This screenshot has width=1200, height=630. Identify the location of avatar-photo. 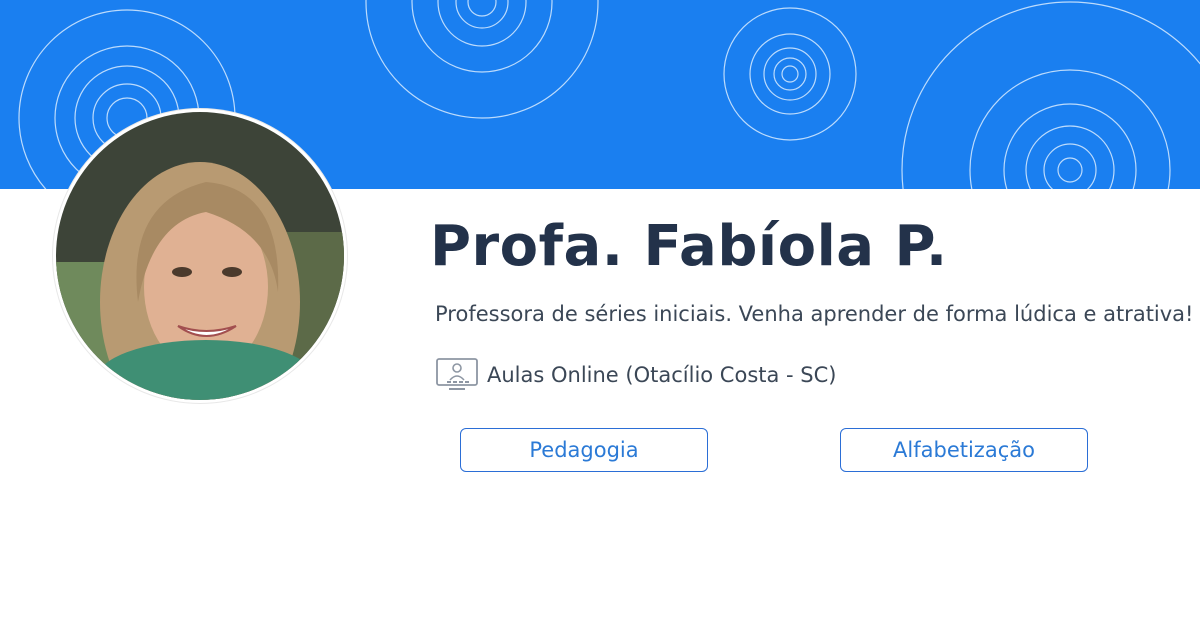
(200, 256).